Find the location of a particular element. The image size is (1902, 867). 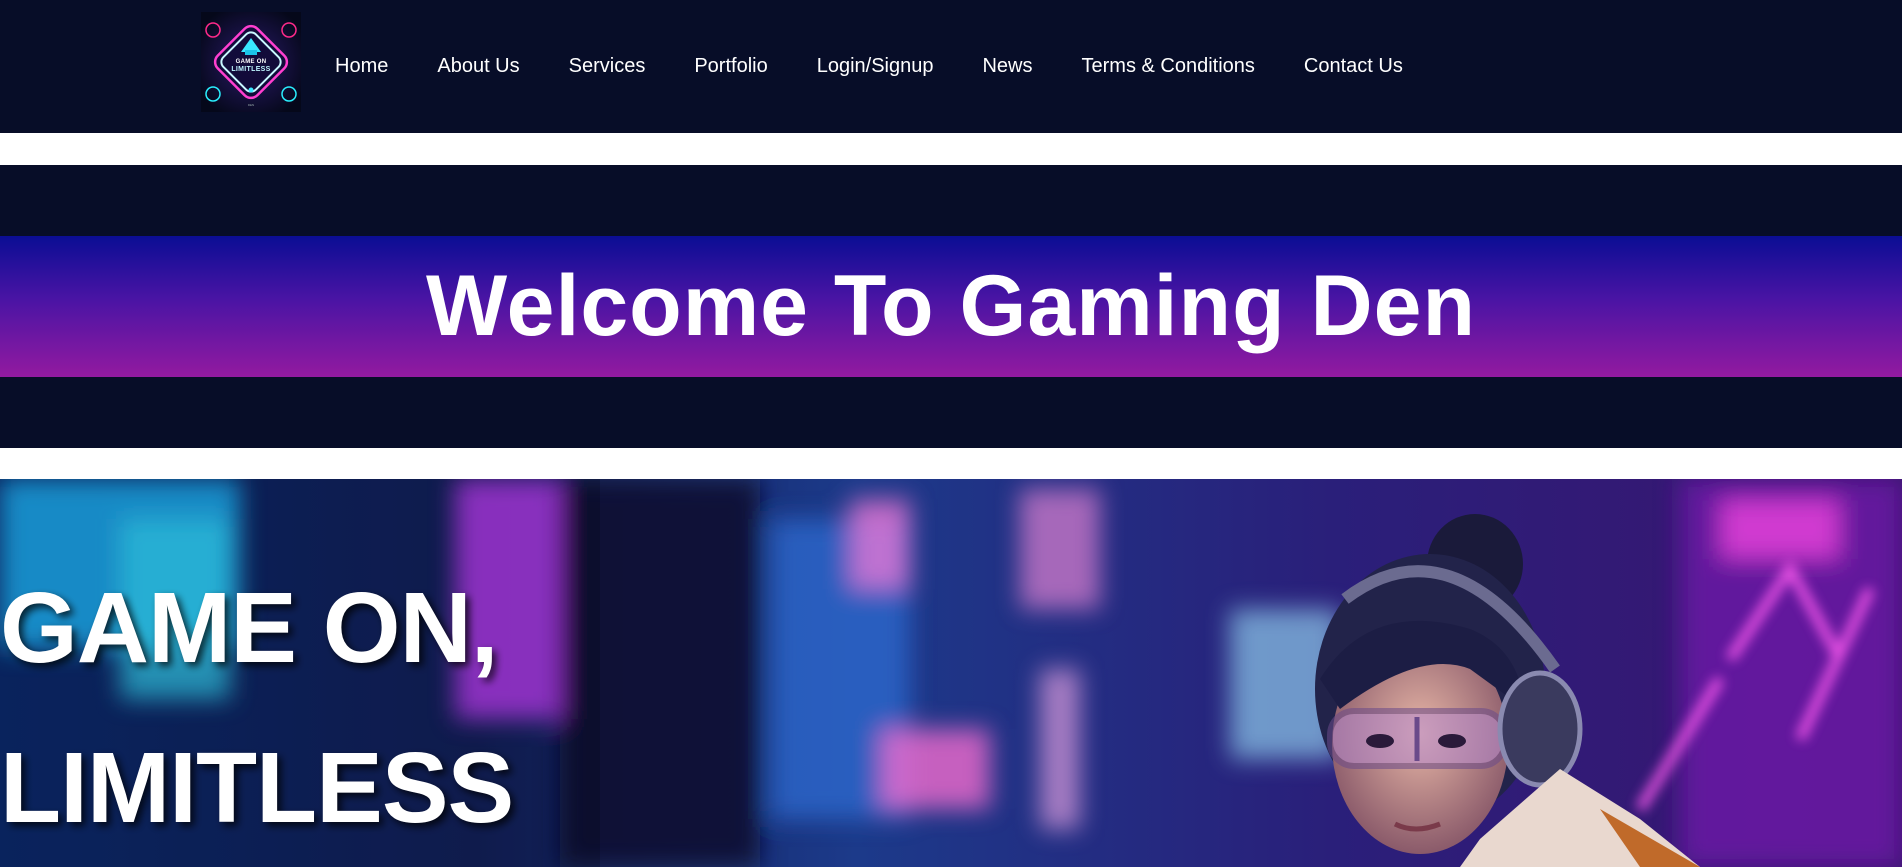

logo-text-line-3: DEN is located at coordinates (251, 105).